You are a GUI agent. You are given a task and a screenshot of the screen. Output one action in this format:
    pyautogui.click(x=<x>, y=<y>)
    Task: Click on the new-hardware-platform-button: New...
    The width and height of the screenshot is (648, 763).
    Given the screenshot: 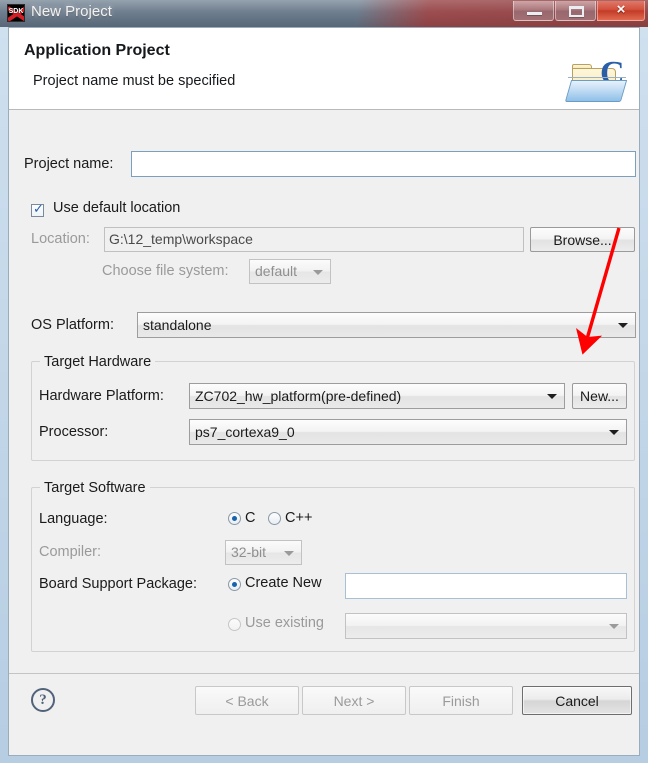 What is the action you would take?
    pyautogui.click(x=599, y=396)
    